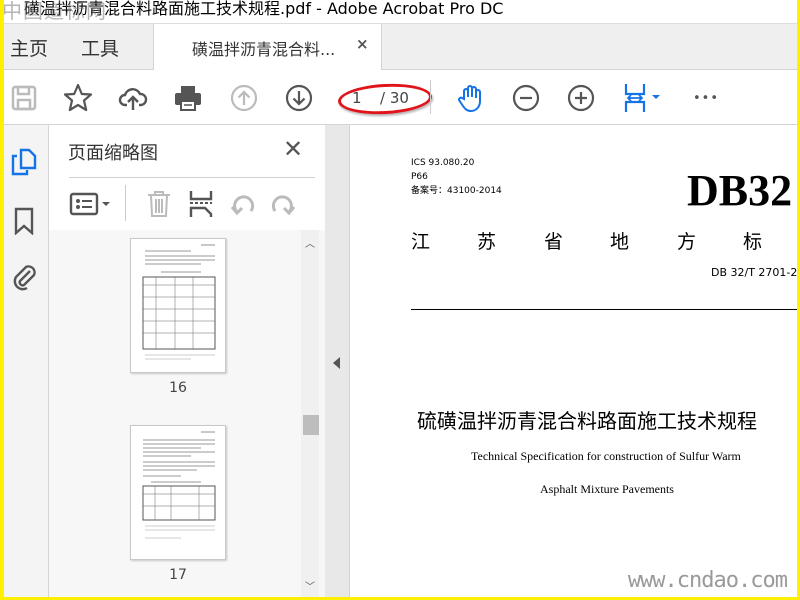 The image size is (800, 600). Describe the element at coordinates (754, 272) in the screenshot. I see `standard-number: DB 32/T 2701-2` at that location.